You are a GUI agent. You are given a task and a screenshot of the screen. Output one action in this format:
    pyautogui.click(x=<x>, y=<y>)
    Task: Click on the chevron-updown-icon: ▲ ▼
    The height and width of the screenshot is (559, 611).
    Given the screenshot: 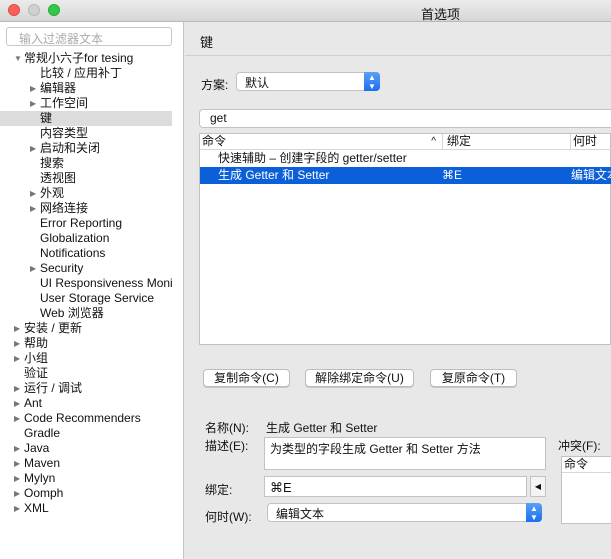 What is the action you would take?
    pyautogui.click(x=372, y=81)
    